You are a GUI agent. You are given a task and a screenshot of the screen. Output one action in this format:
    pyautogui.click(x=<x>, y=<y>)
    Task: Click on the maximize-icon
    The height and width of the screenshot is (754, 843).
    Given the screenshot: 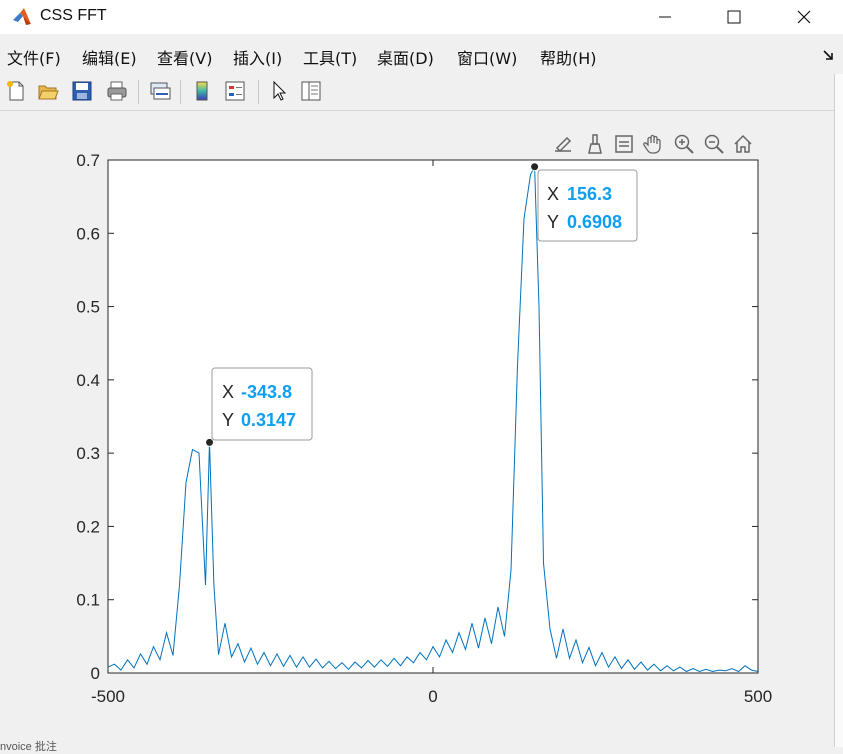 What is the action you would take?
    pyautogui.click(x=734, y=17)
    